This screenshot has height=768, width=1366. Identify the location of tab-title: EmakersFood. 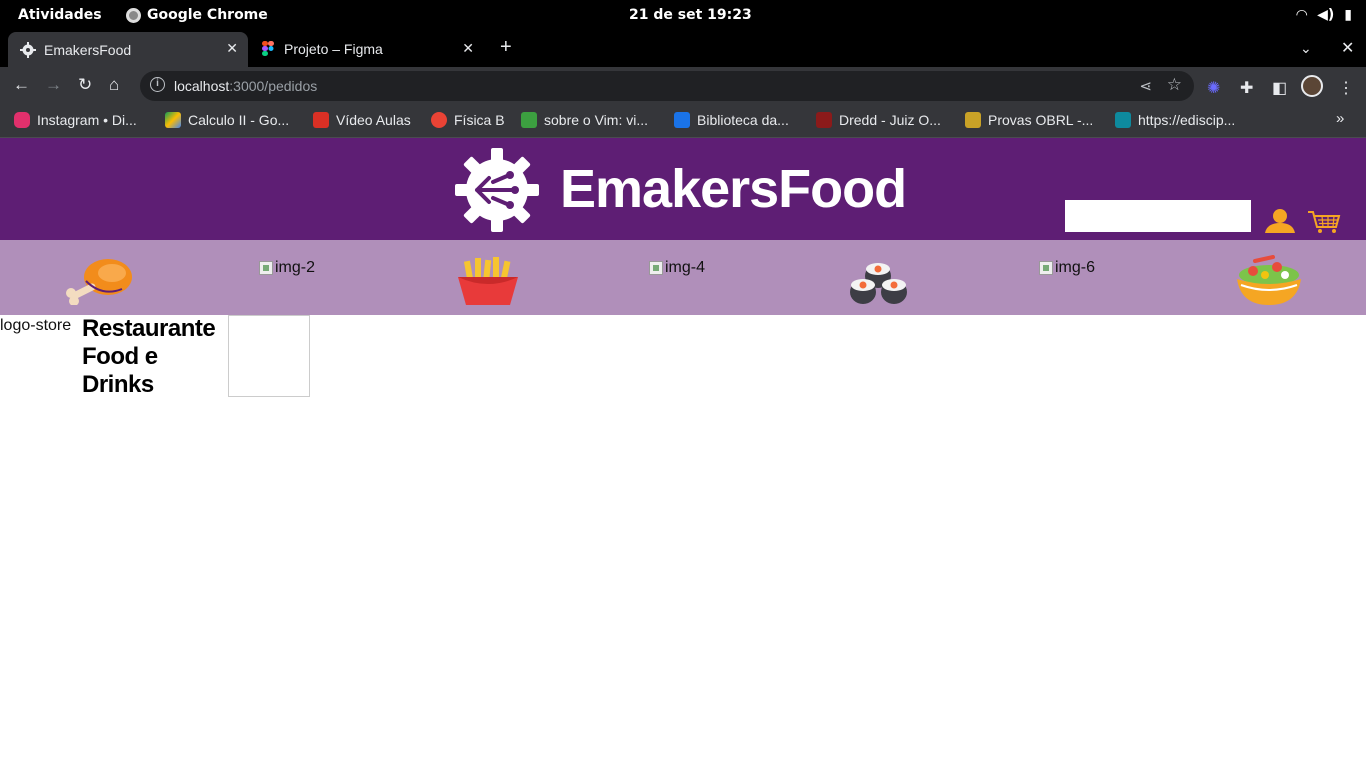
(88, 49).